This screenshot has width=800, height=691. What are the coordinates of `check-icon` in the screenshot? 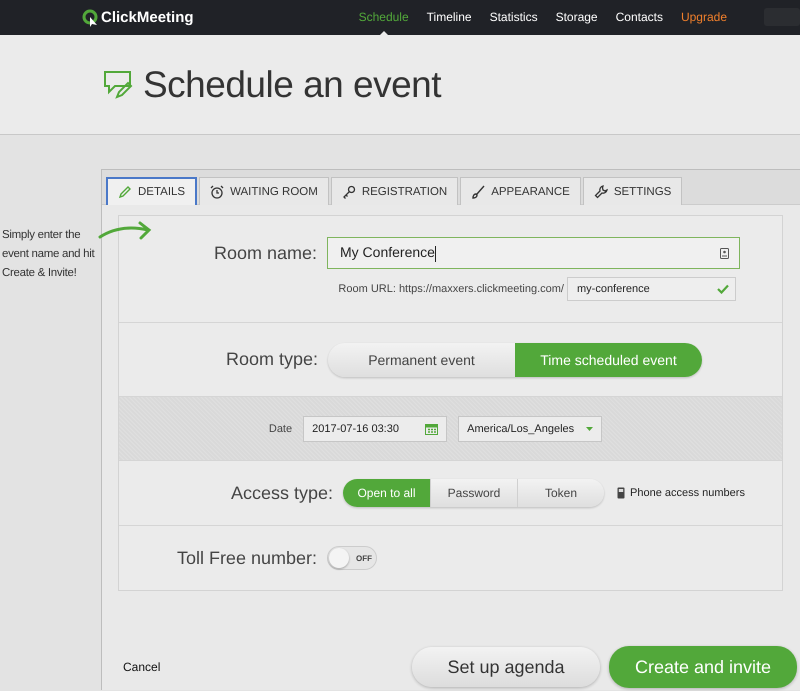 It's located at (723, 289).